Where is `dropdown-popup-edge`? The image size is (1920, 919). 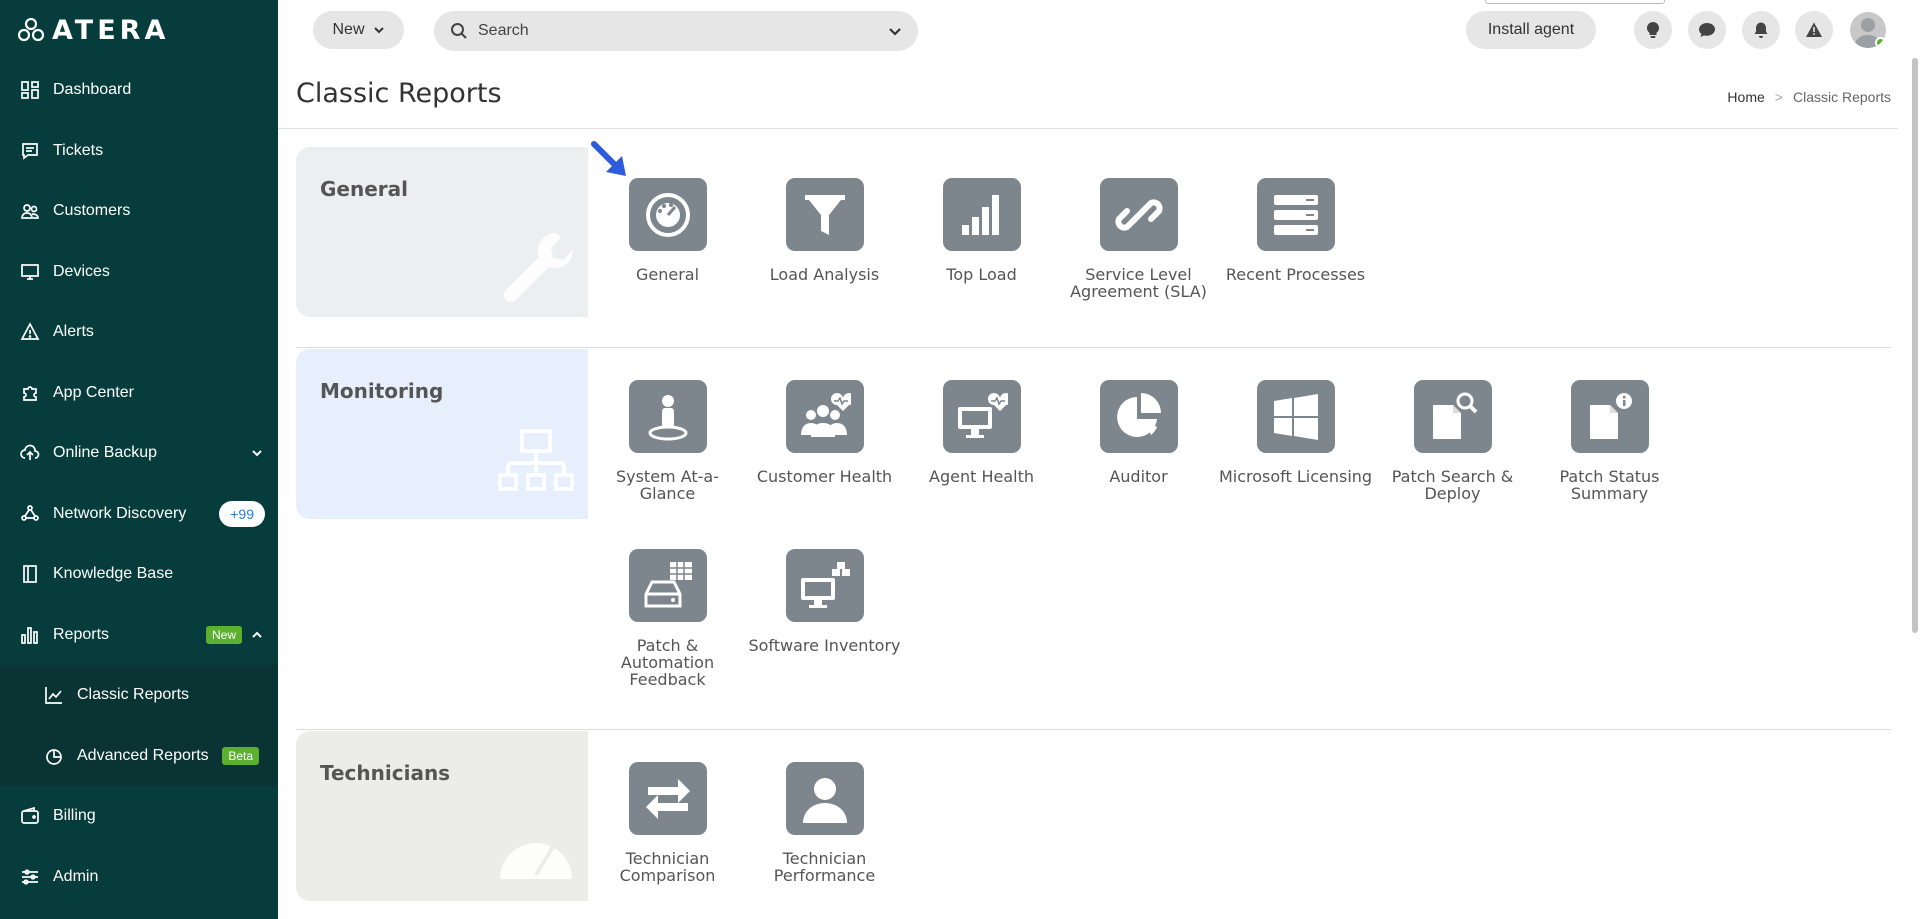
dropdown-popup-edge is located at coordinates (1575, 2).